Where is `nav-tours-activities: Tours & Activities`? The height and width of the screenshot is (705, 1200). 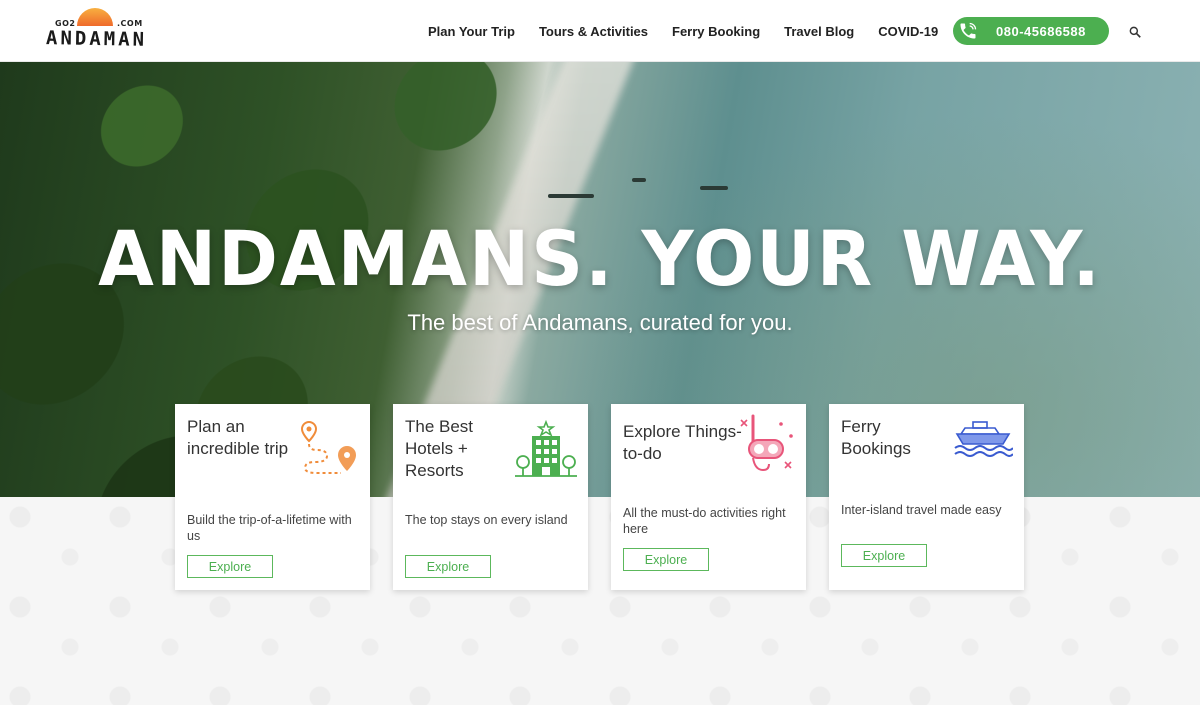 nav-tours-activities: Tours & Activities is located at coordinates (593, 31).